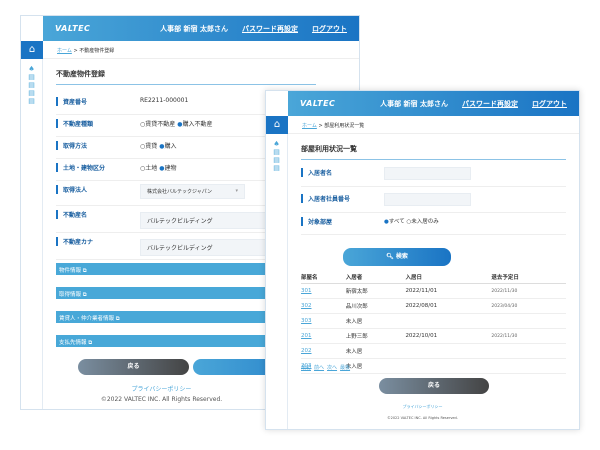 Image resolution: width=600 pixels, height=450 pixels. I want to click on sidebar: ⌂ ♠ ▤ ▤ ▤ ▤, so click(32, 225).